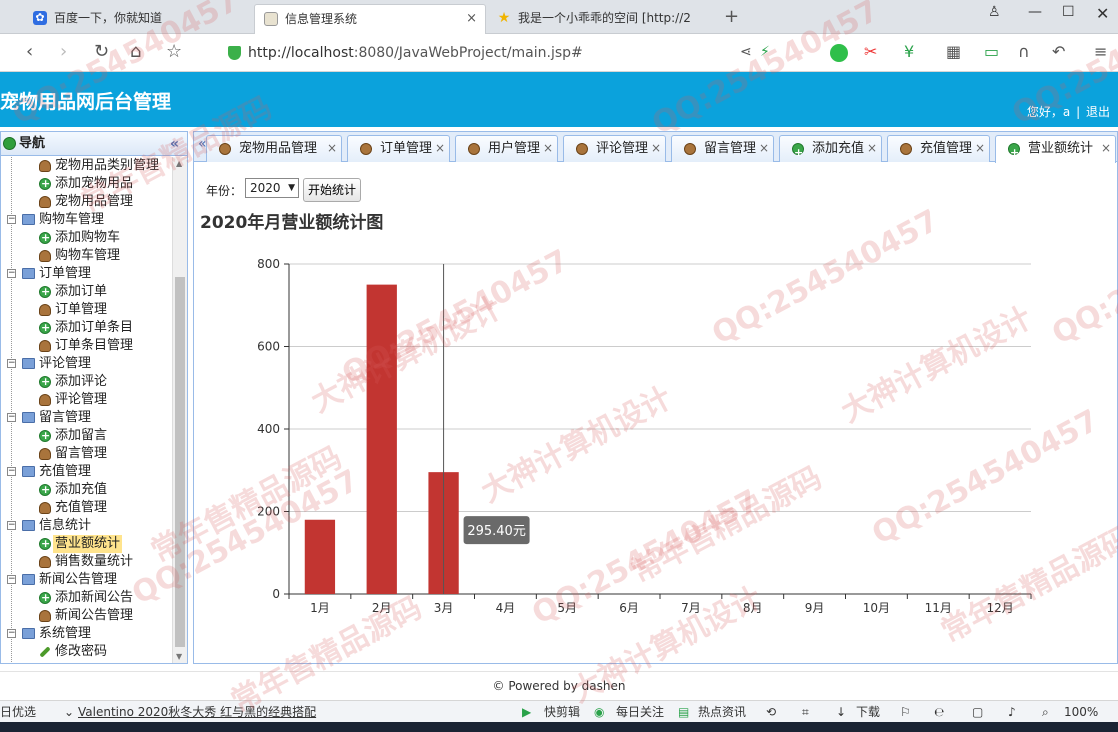 This screenshot has height=732, width=1118. I want to click on tree-scrollbar: ▲ ▼, so click(179, 410).